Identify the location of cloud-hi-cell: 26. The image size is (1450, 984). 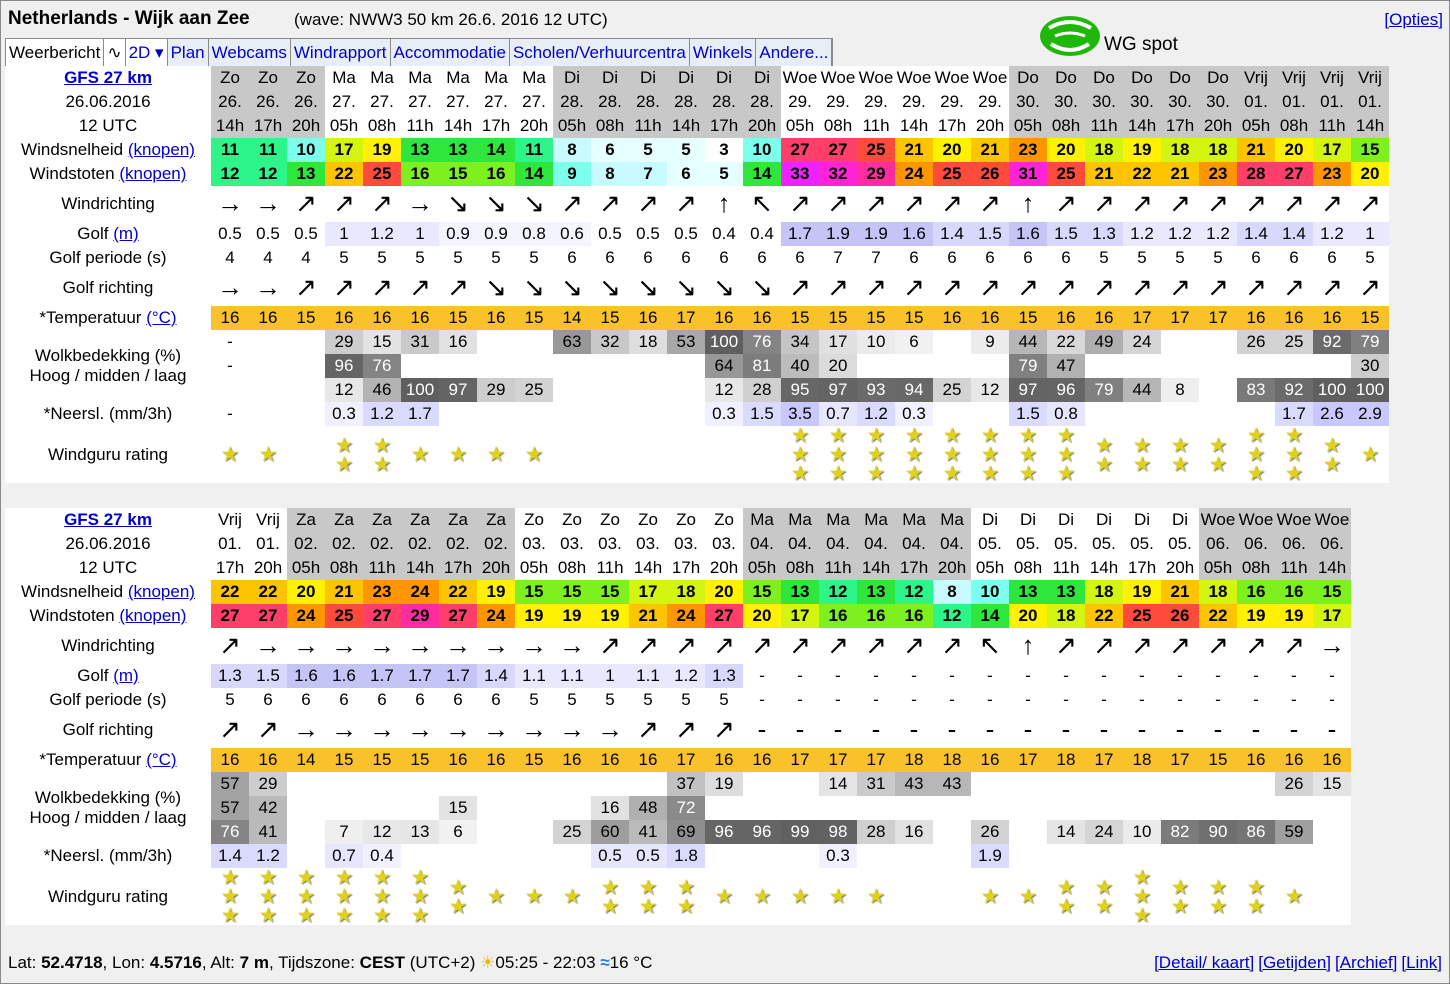
(1294, 784).